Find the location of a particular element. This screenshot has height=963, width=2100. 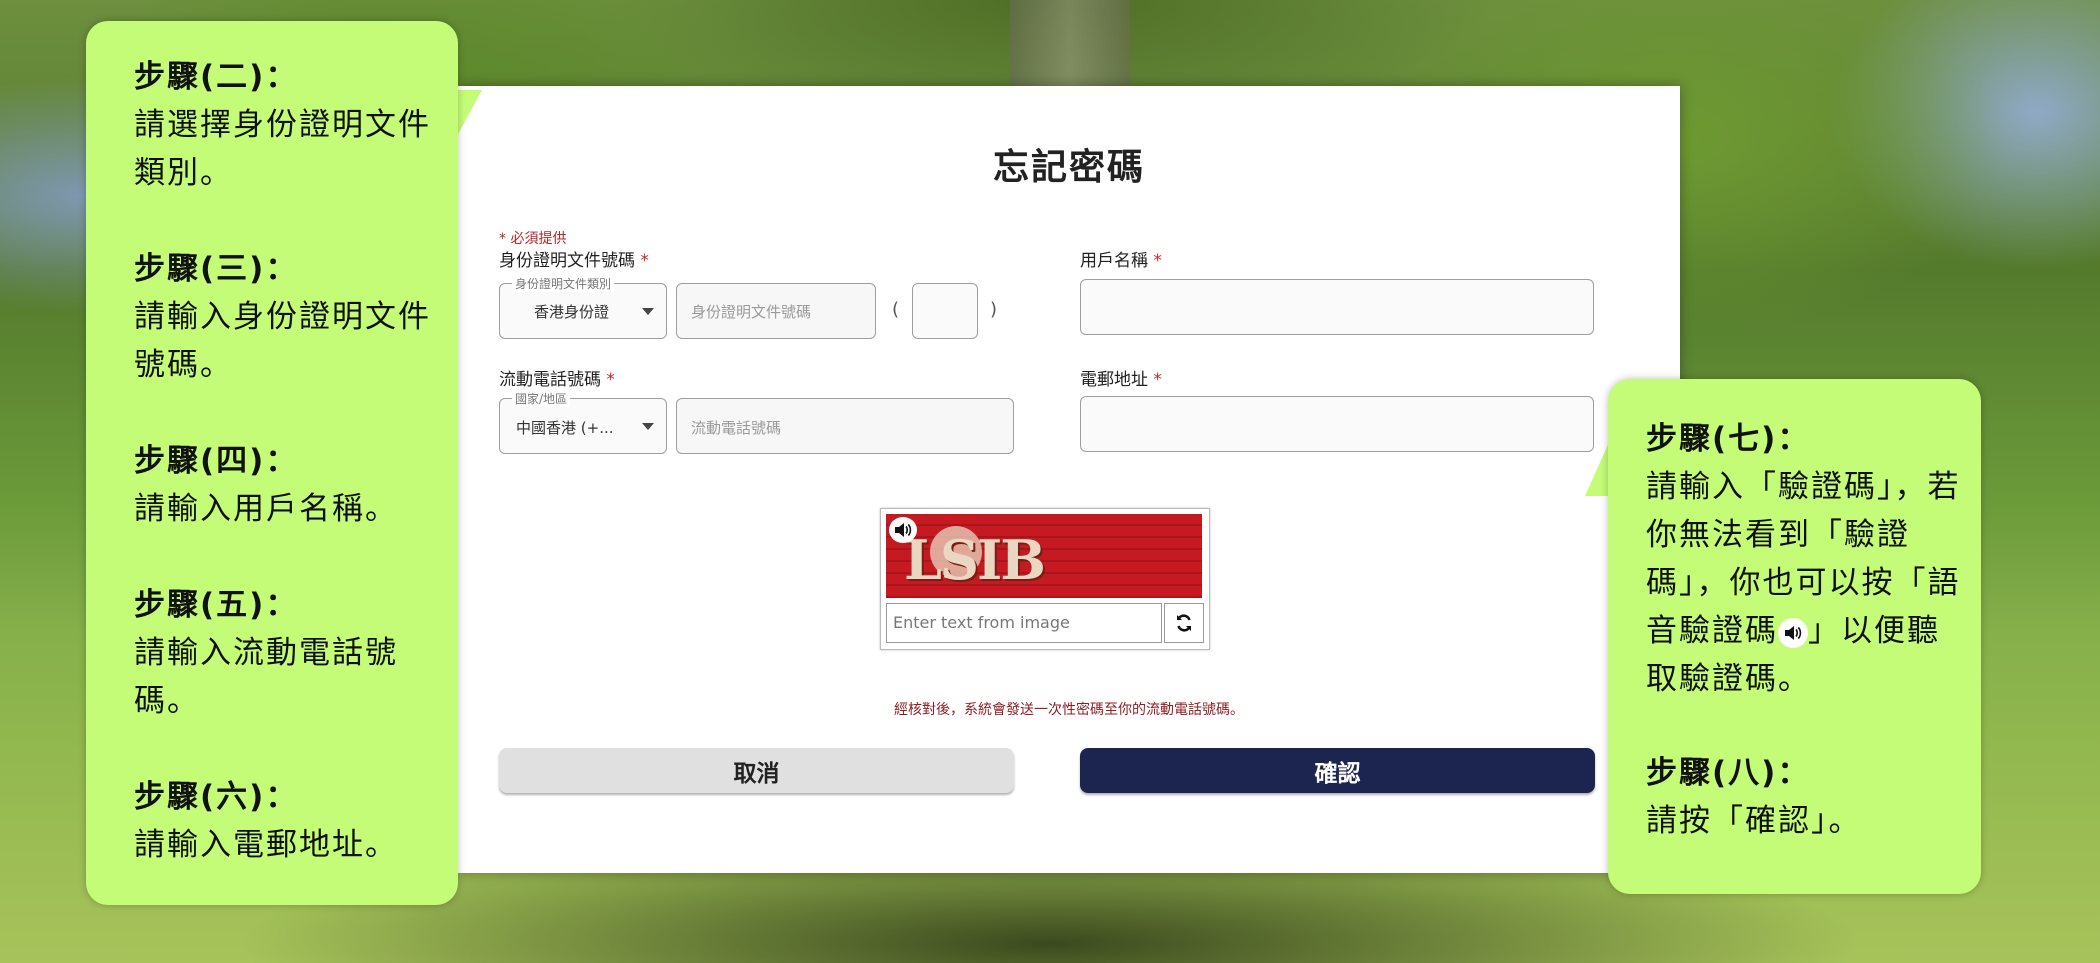

doc-type-value: 香港身份證 is located at coordinates (572, 312).